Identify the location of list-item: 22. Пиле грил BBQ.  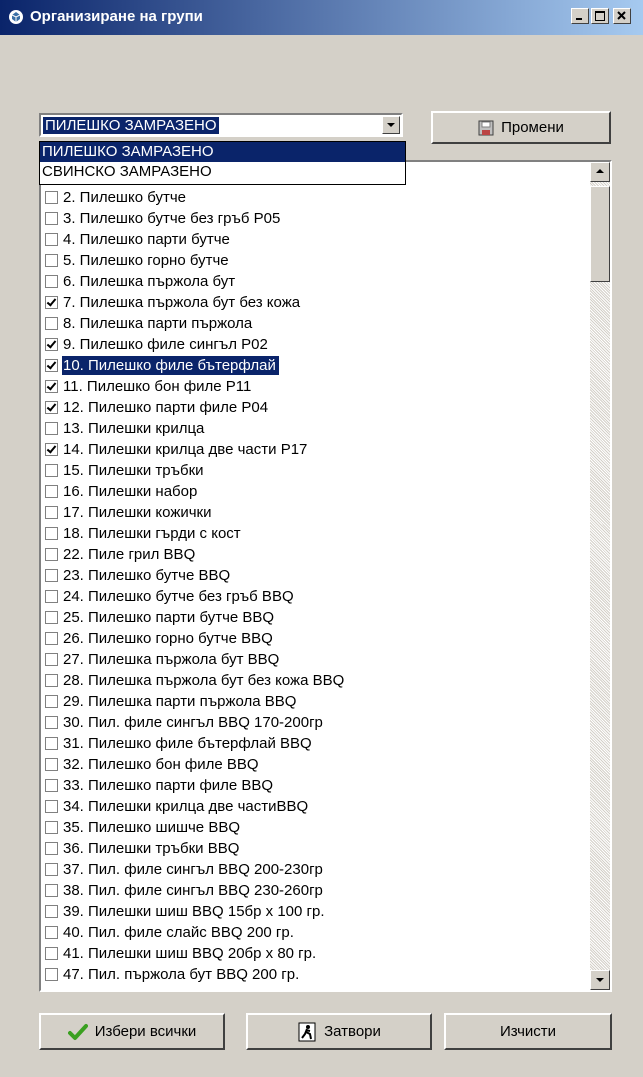
(315, 554).